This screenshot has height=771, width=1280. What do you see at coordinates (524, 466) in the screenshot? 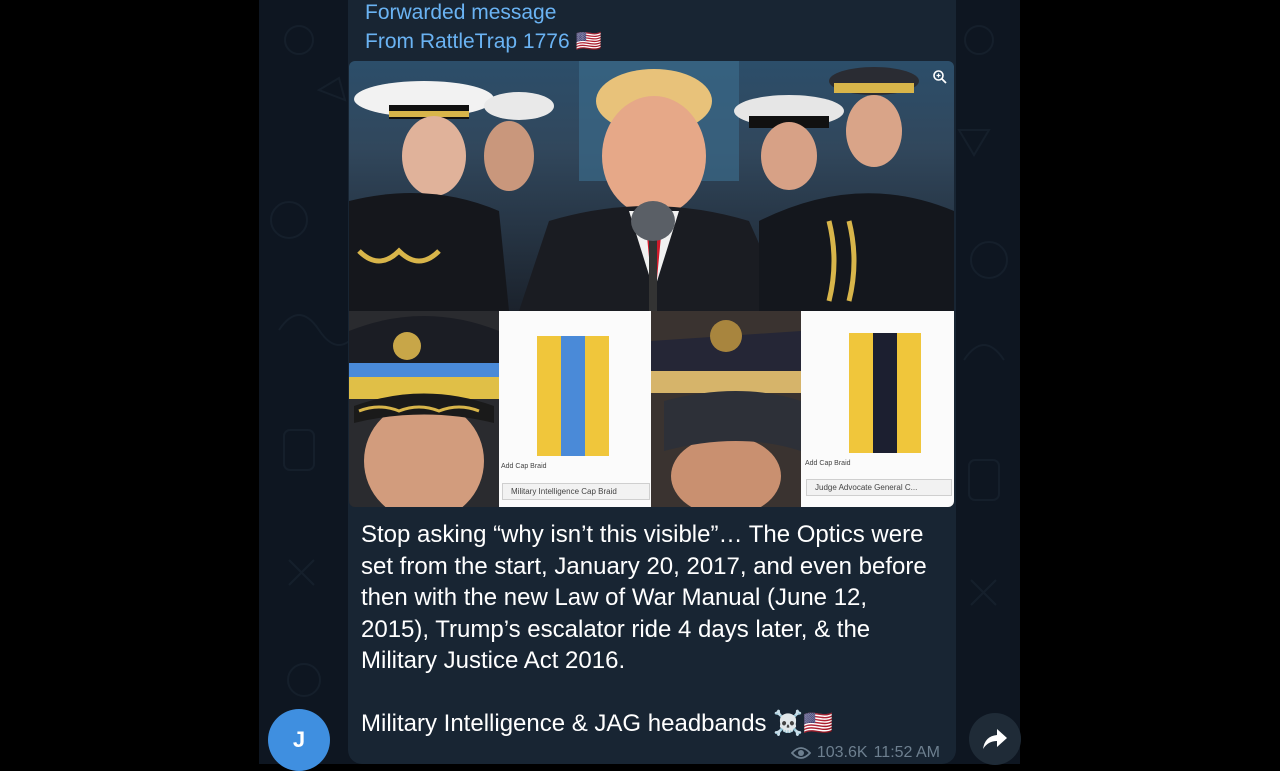
I see `panel1-small-label: Add Cap Braid` at bounding box center [524, 466].